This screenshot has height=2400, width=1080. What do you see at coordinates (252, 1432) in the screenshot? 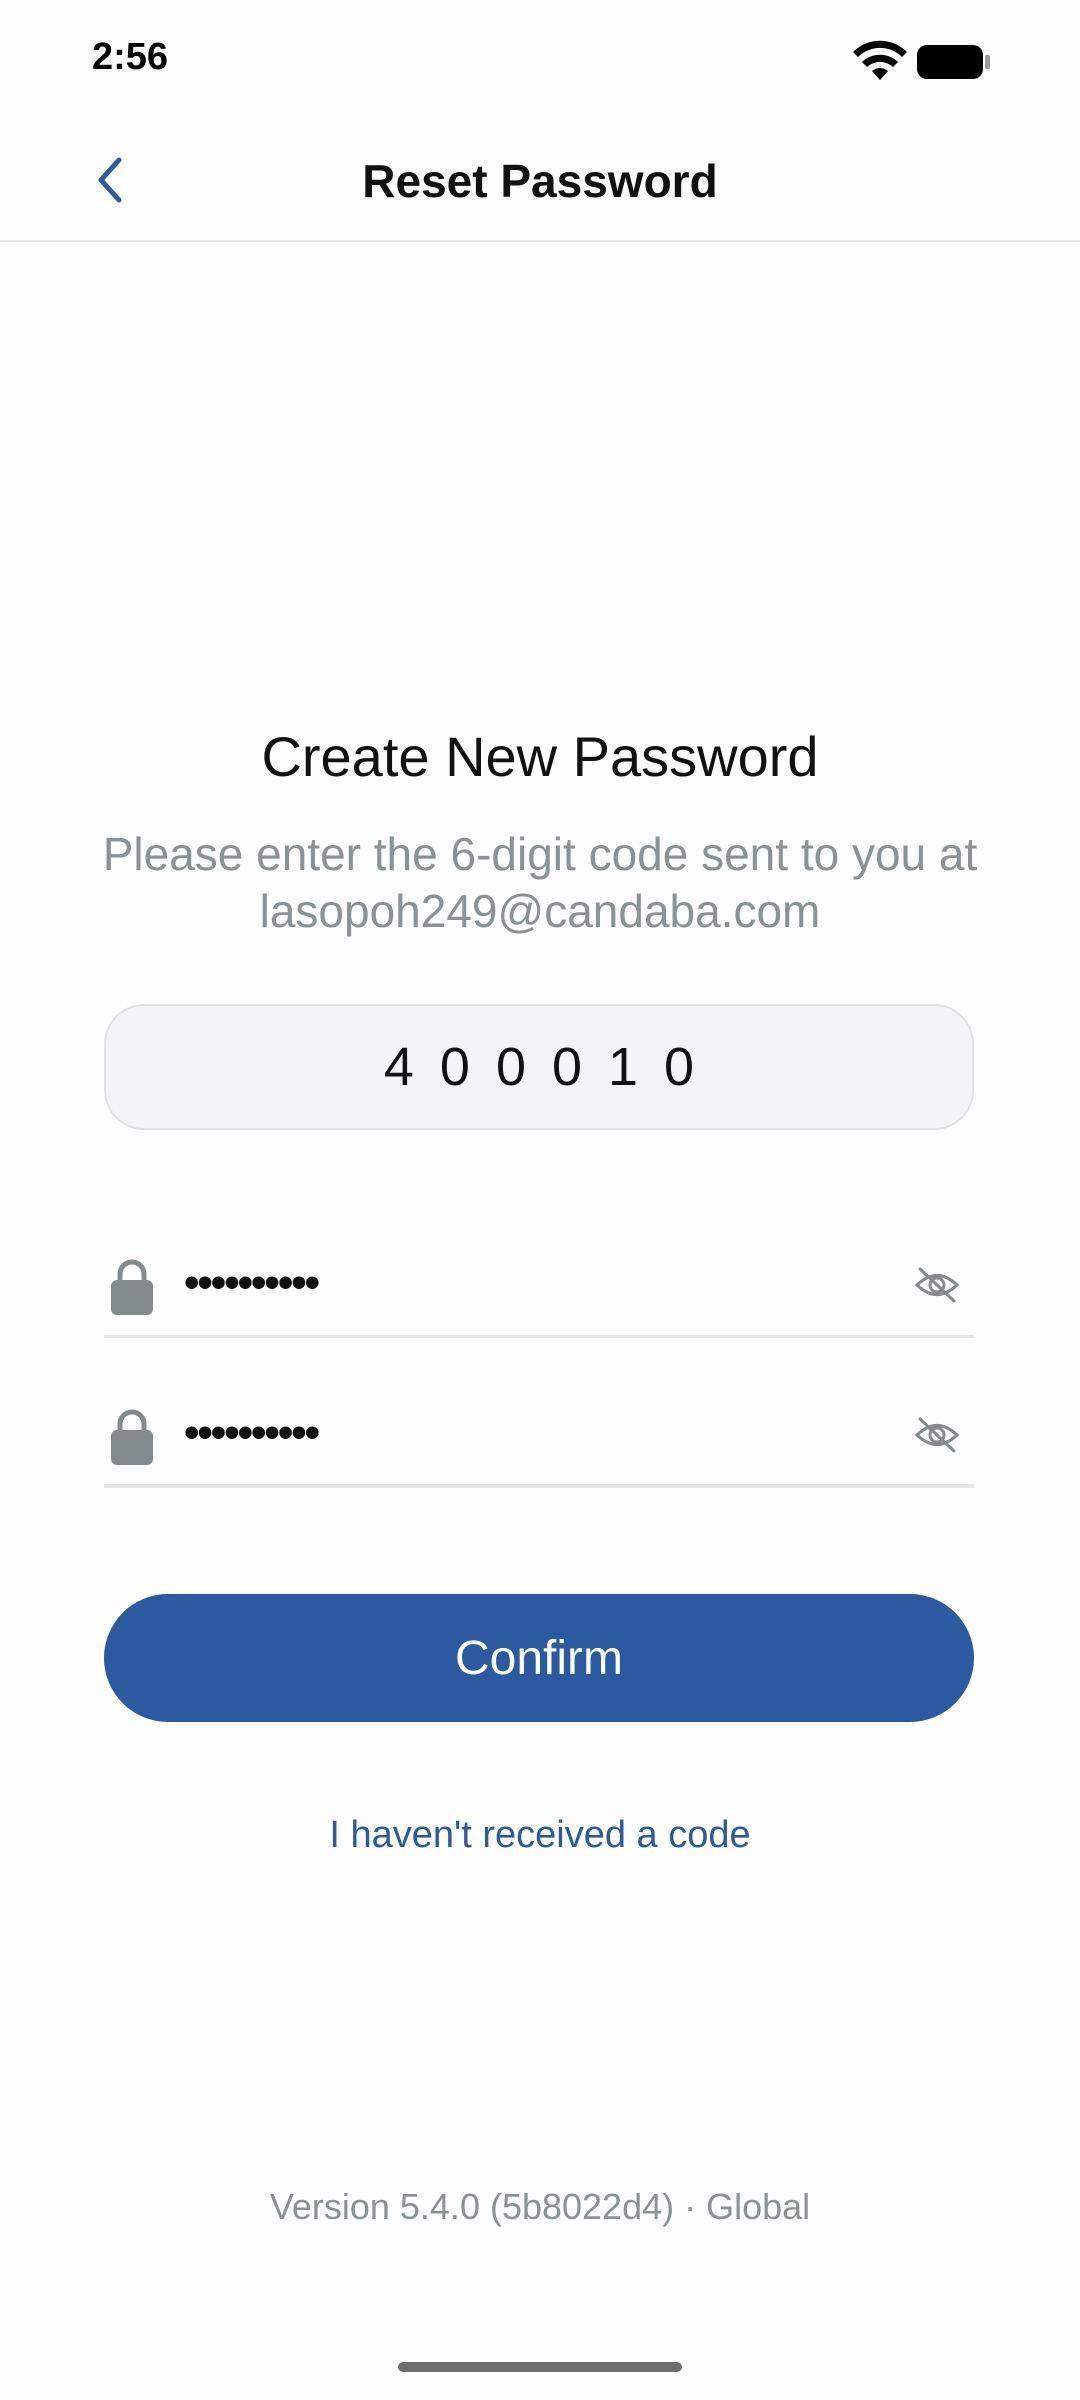
I see `confirm-password-value: ••••••••••` at bounding box center [252, 1432].